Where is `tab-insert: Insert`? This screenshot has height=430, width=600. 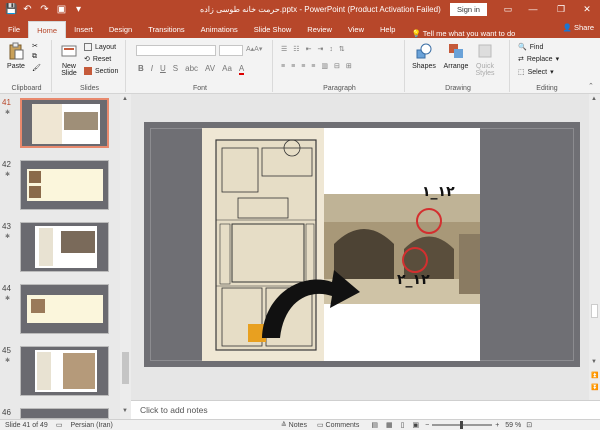 tab-insert: Insert is located at coordinates (83, 29).